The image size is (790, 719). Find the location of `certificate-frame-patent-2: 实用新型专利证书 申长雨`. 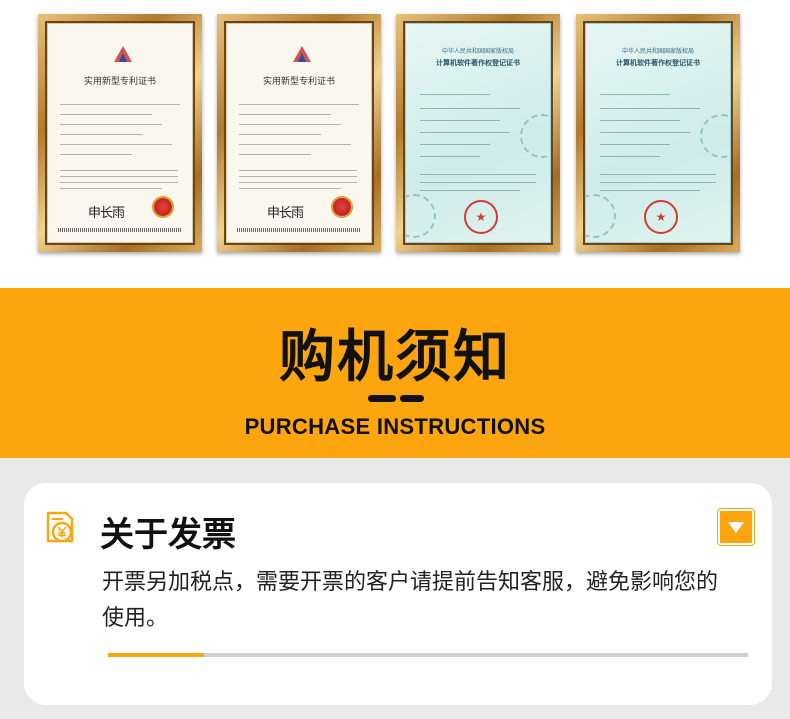

certificate-frame-patent-2: 实用新型专利证书 申长雨 is located at coordinates (299, 133).